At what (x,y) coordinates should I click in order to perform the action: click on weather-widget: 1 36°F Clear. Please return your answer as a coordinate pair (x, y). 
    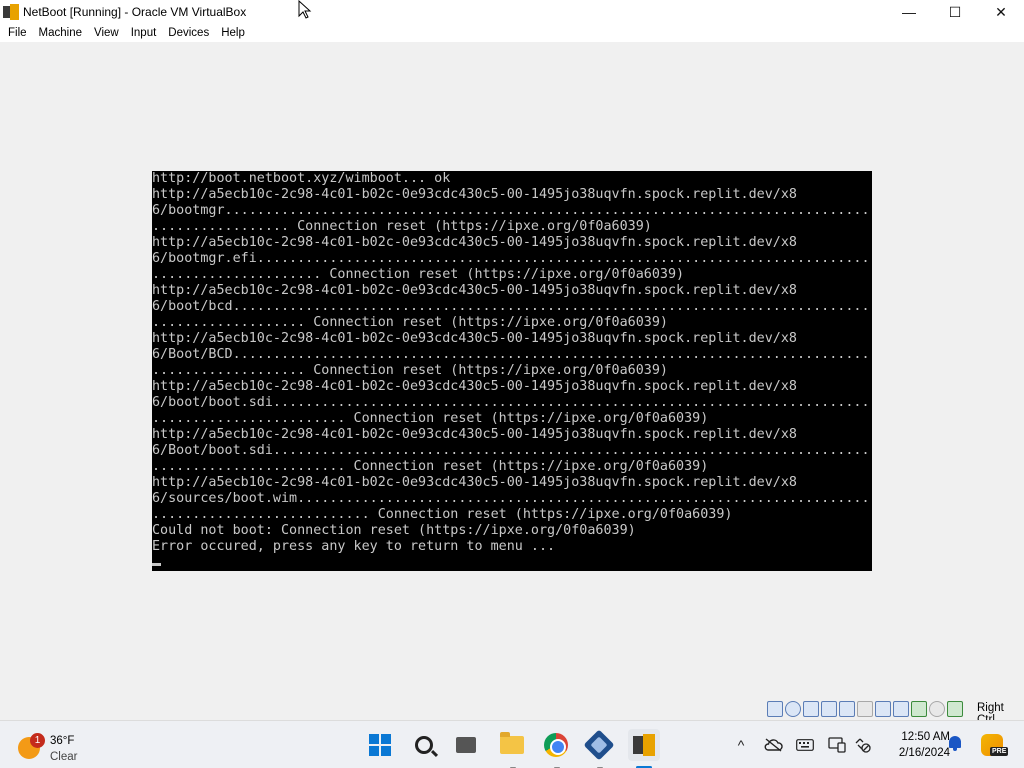
    Looking at the image, I should click on (56, 745).